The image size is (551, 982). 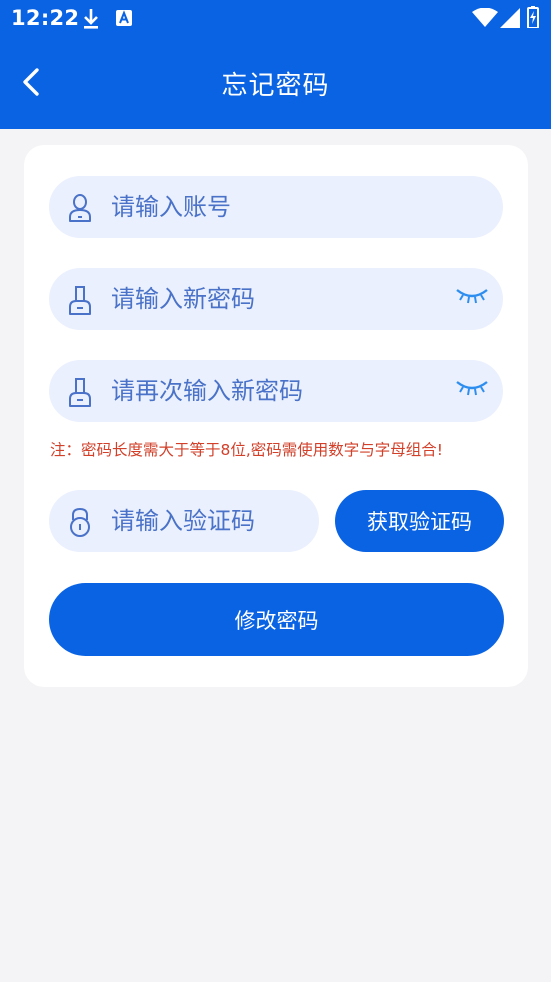 What do you see at coordinates (291, 207) in the screenshot?
I see `account-input` at bounding box center [291, 207].